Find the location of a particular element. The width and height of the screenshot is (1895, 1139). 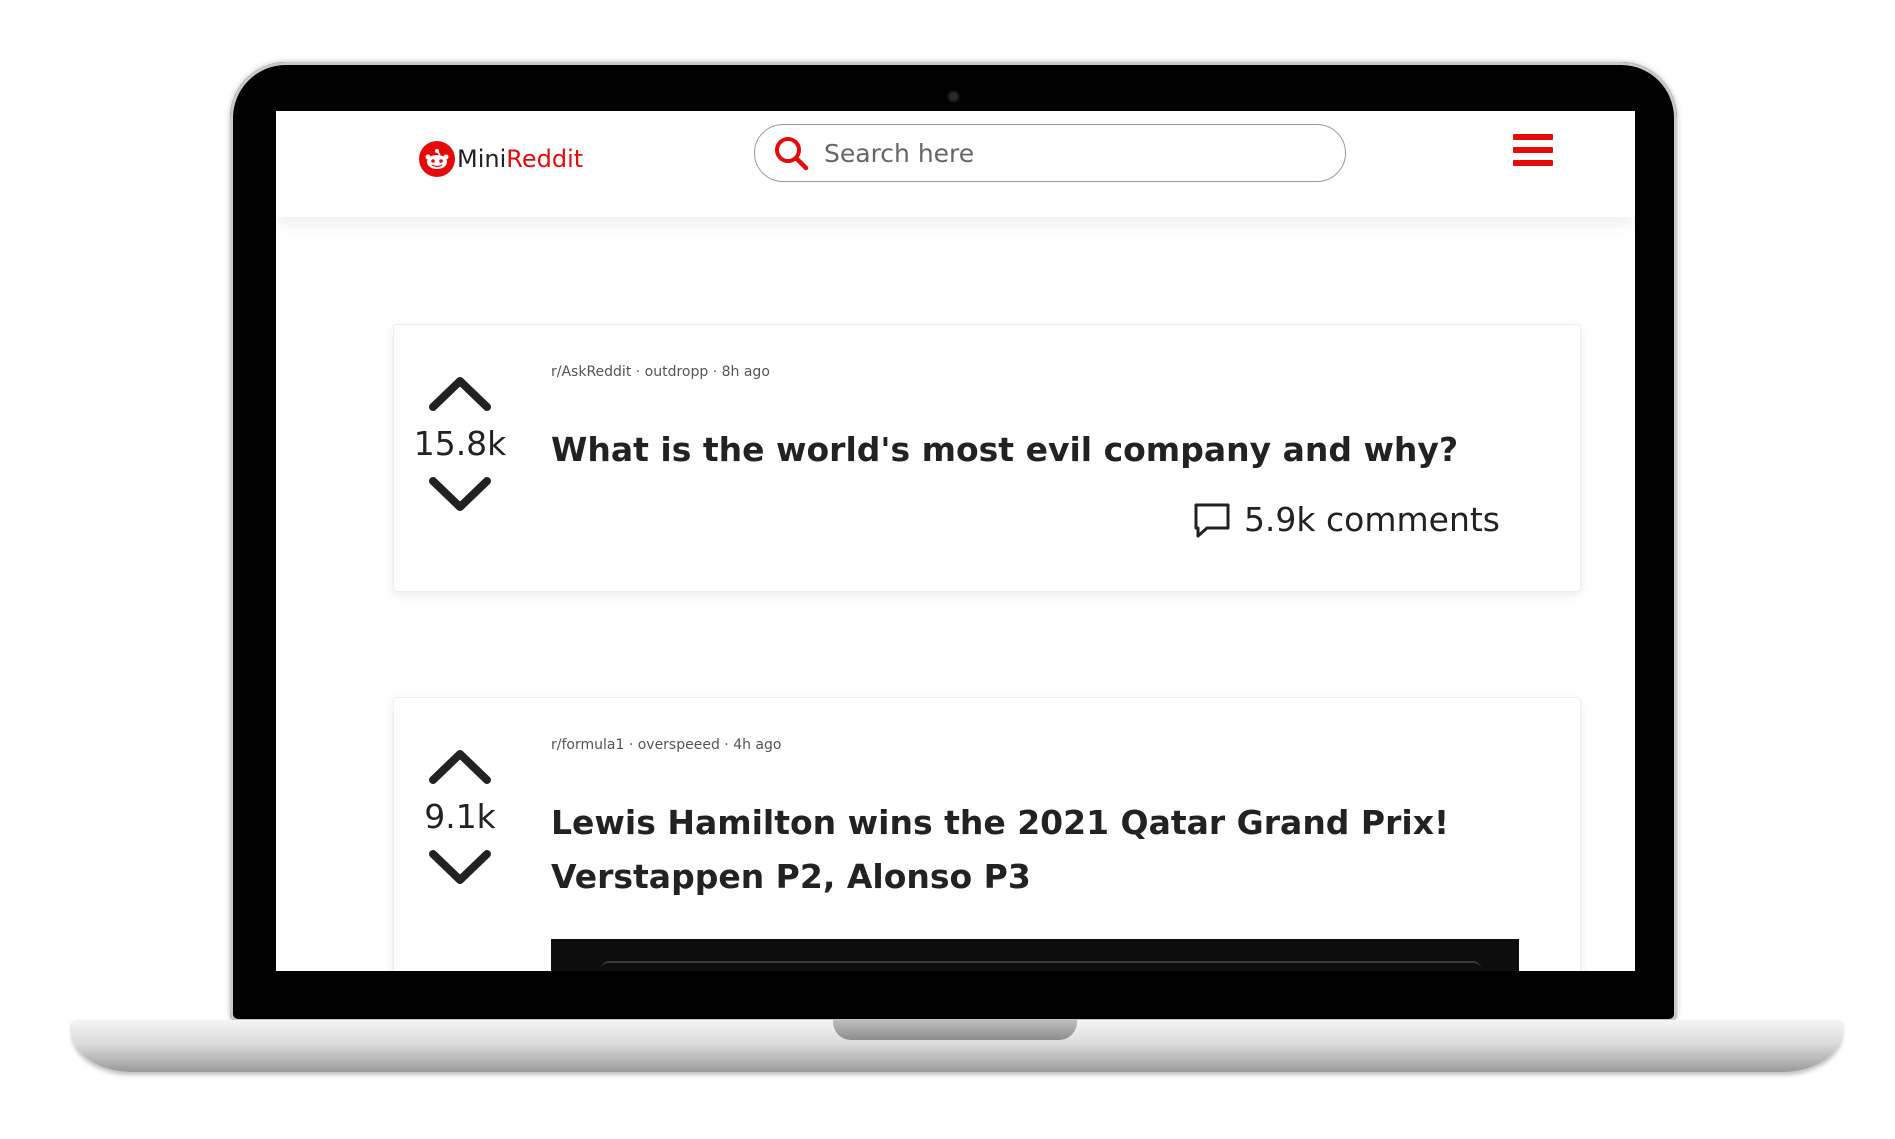

brand-name-reddit: Reddit is located at coordinates (545, 159).